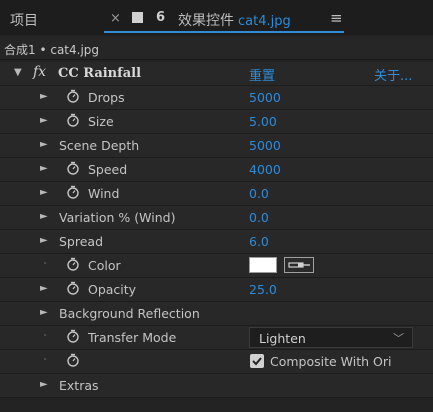  Describe the element at coordinates (81, 241) in the screenshot. I see `property-label: Spread` at that location.